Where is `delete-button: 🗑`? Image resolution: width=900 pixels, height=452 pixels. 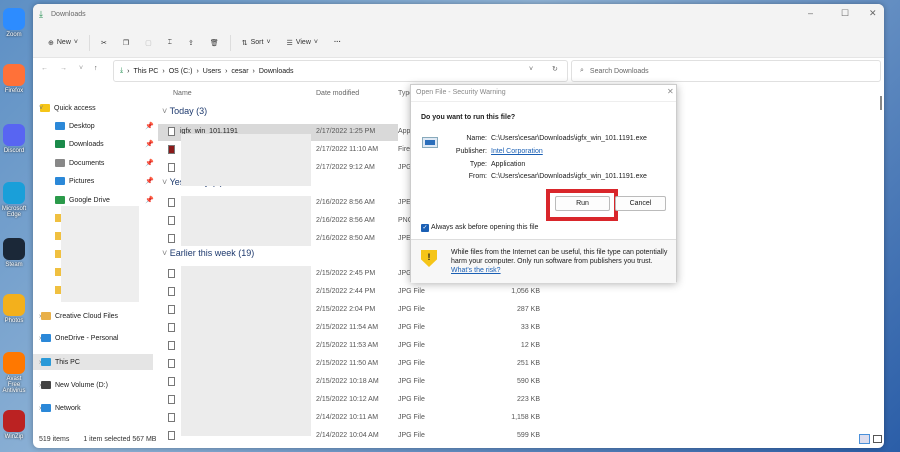
delete-button: 🗑 is located at coordinates (214, 43).